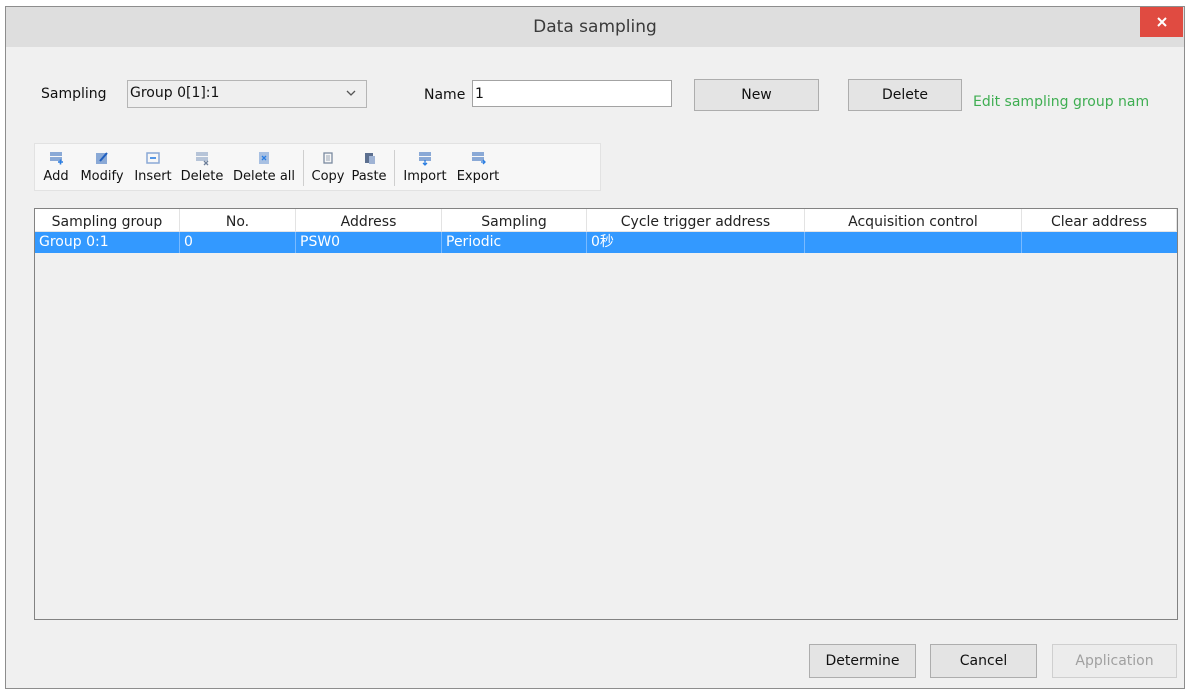  What do you see at coordinates (478, 176) in the screenshot?
I see `toolbar-export-label: Export` at bounding box center [478, 176].